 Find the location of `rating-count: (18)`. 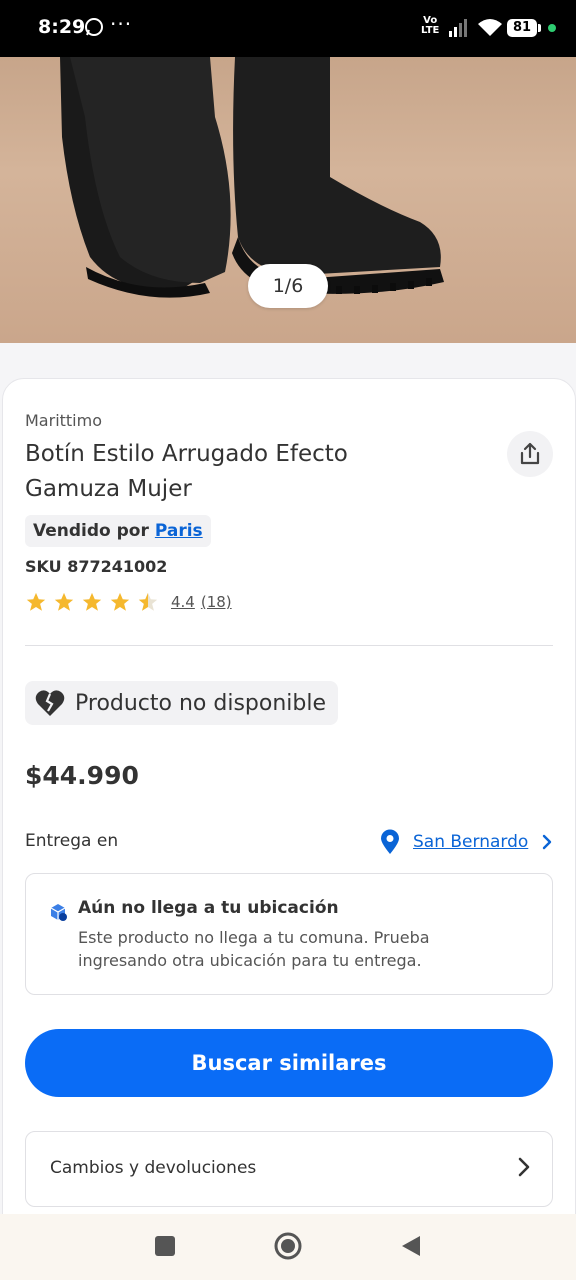

rating-count: (18) is located at coordinates (216, 602).